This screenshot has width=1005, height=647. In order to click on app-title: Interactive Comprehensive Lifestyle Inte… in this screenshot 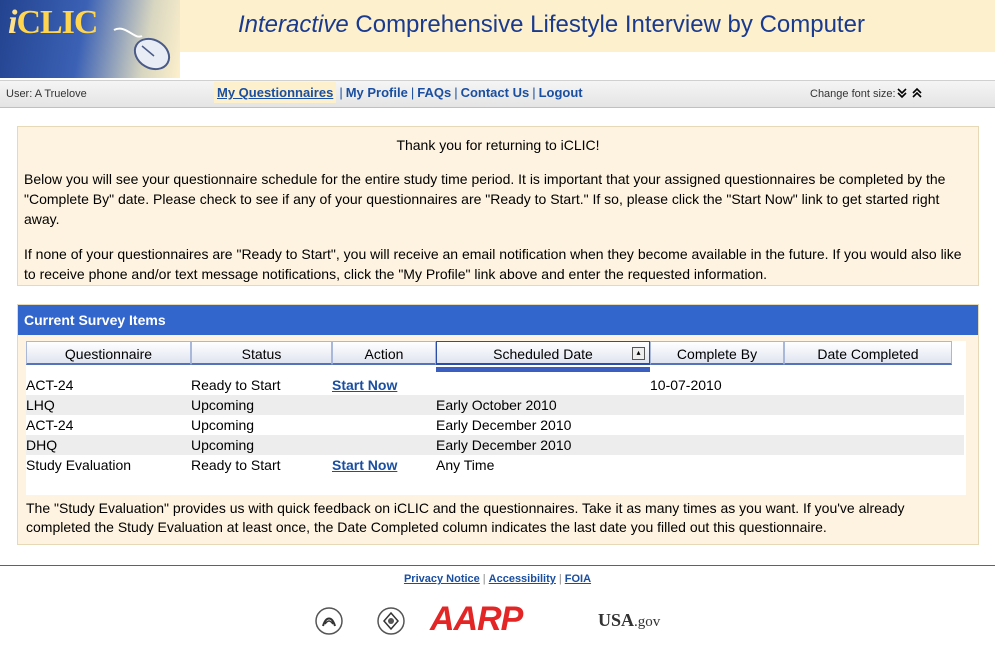, I will do `click(551, 25)`.